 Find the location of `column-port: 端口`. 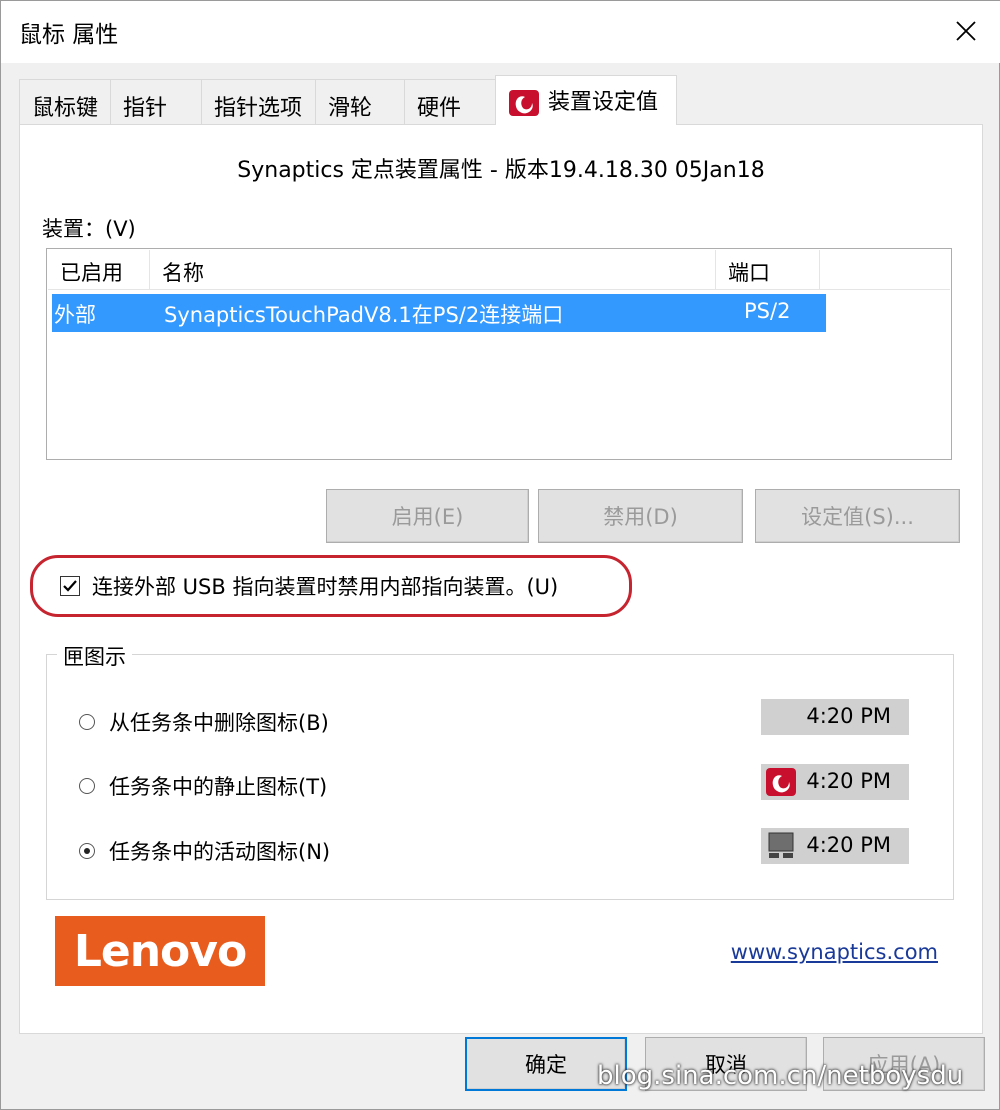

column-port: 端口 is located at coordinates (768, 270).